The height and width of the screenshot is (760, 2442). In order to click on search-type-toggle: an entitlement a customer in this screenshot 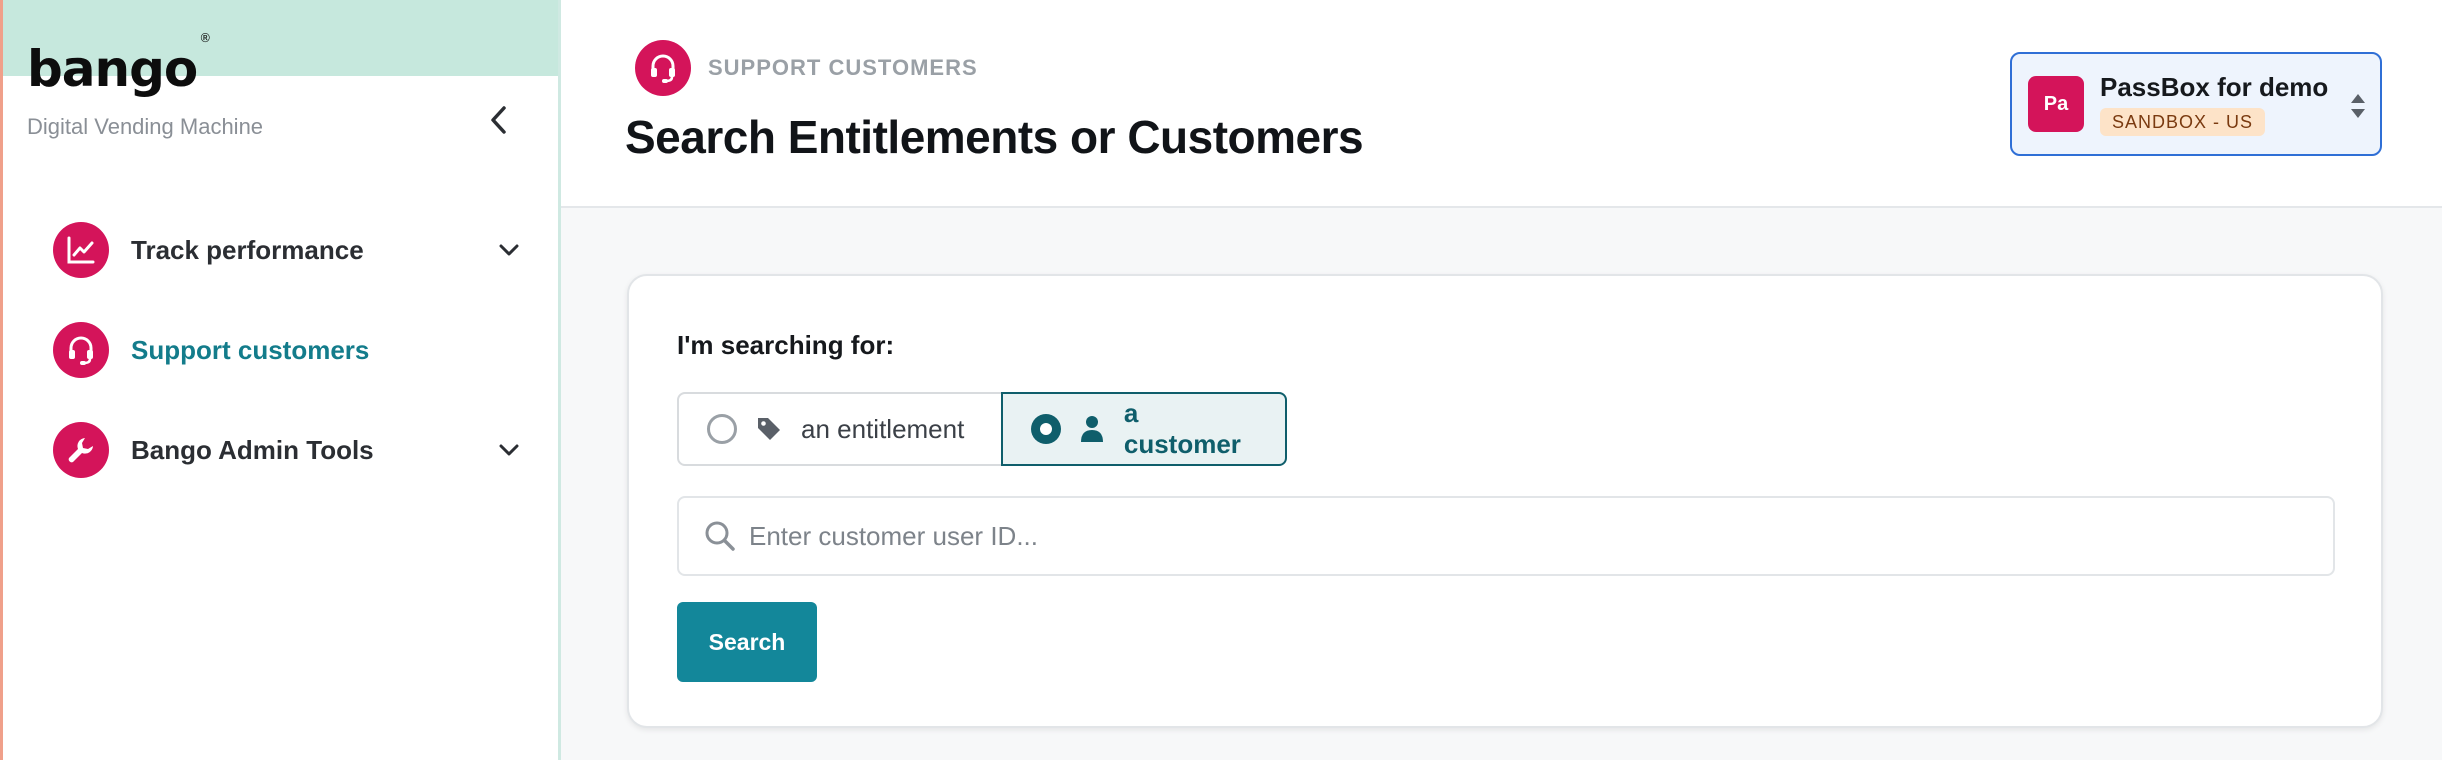, I will do `click(982, 429)`.